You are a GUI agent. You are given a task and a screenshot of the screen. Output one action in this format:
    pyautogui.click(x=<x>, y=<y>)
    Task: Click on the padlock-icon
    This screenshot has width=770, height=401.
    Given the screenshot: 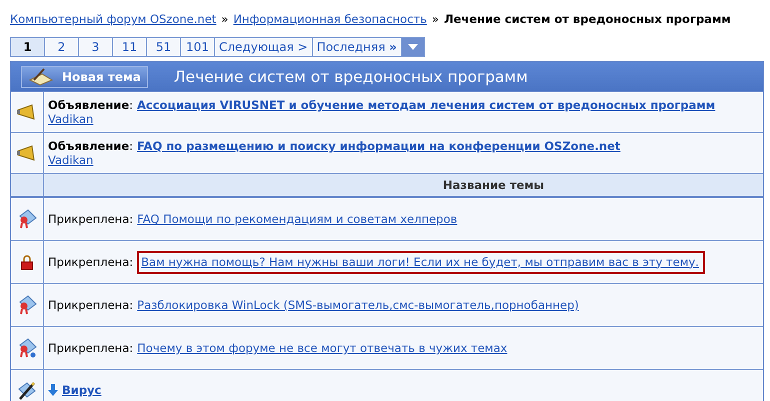 What is the action you would take?
    pyautogui.click(x=27, y=262)
    